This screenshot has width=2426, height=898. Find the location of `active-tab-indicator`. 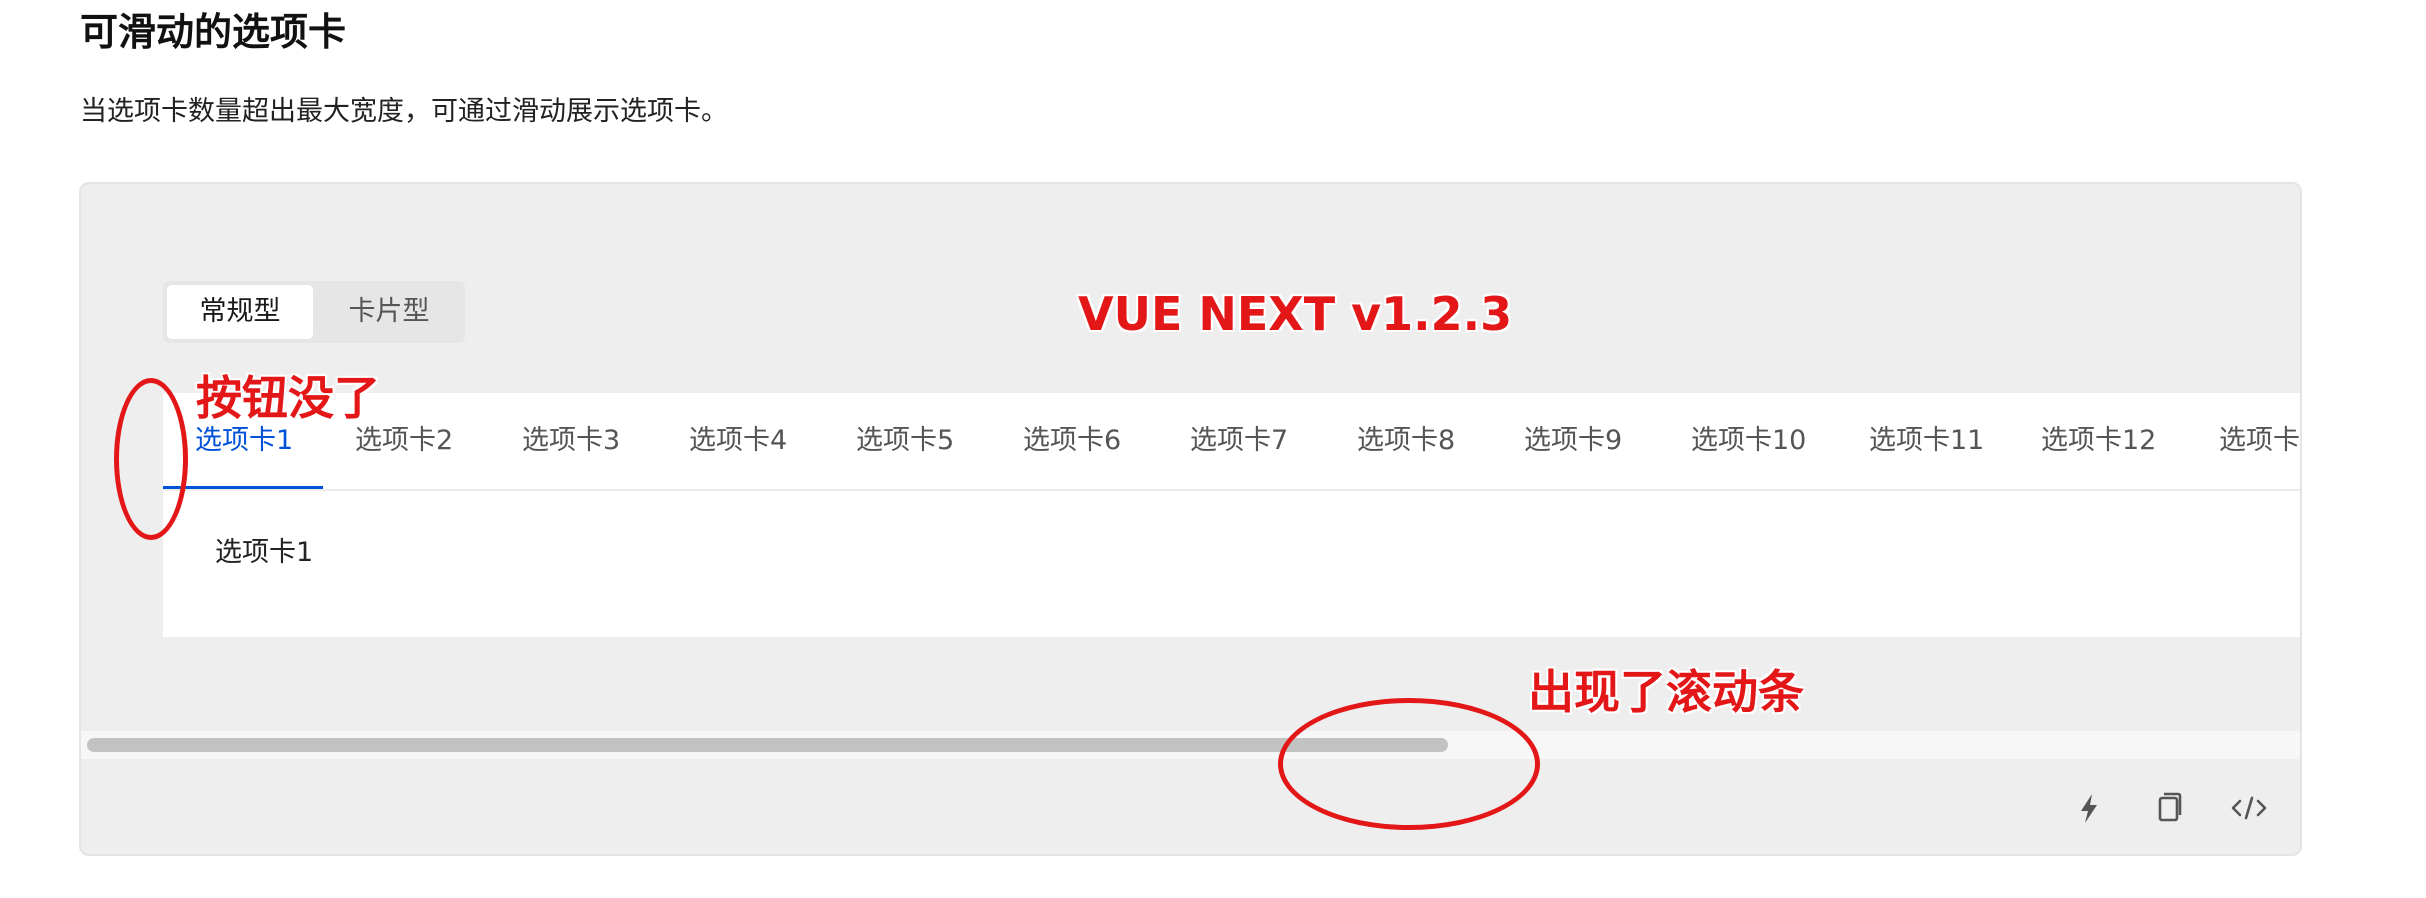

active-tab-indicator is located at coordinates (243, 487).